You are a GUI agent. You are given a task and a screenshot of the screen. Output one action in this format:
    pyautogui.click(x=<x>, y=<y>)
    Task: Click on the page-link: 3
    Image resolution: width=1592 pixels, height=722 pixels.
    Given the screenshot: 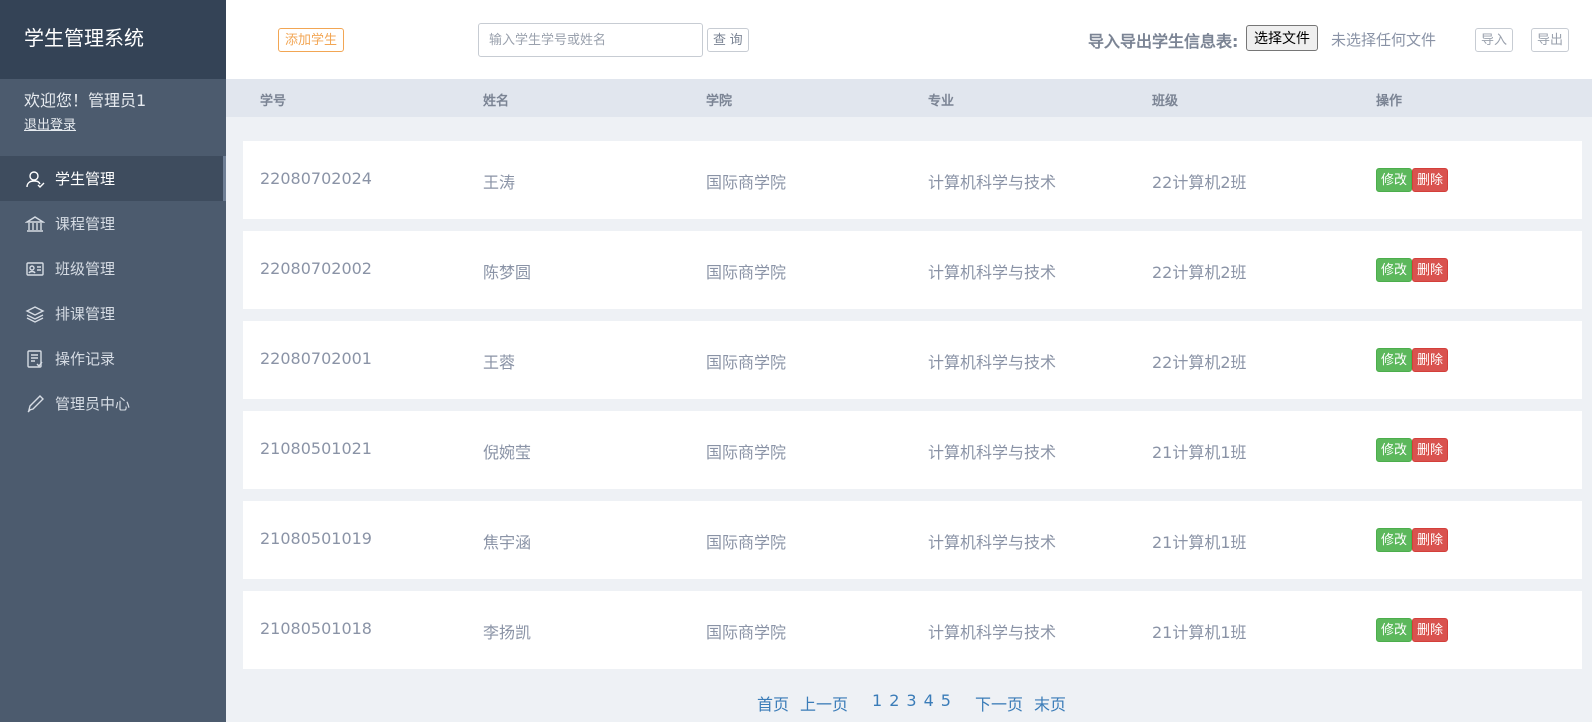 What is the action you would take?
    pyautogui.click(x=911, y=703)
    